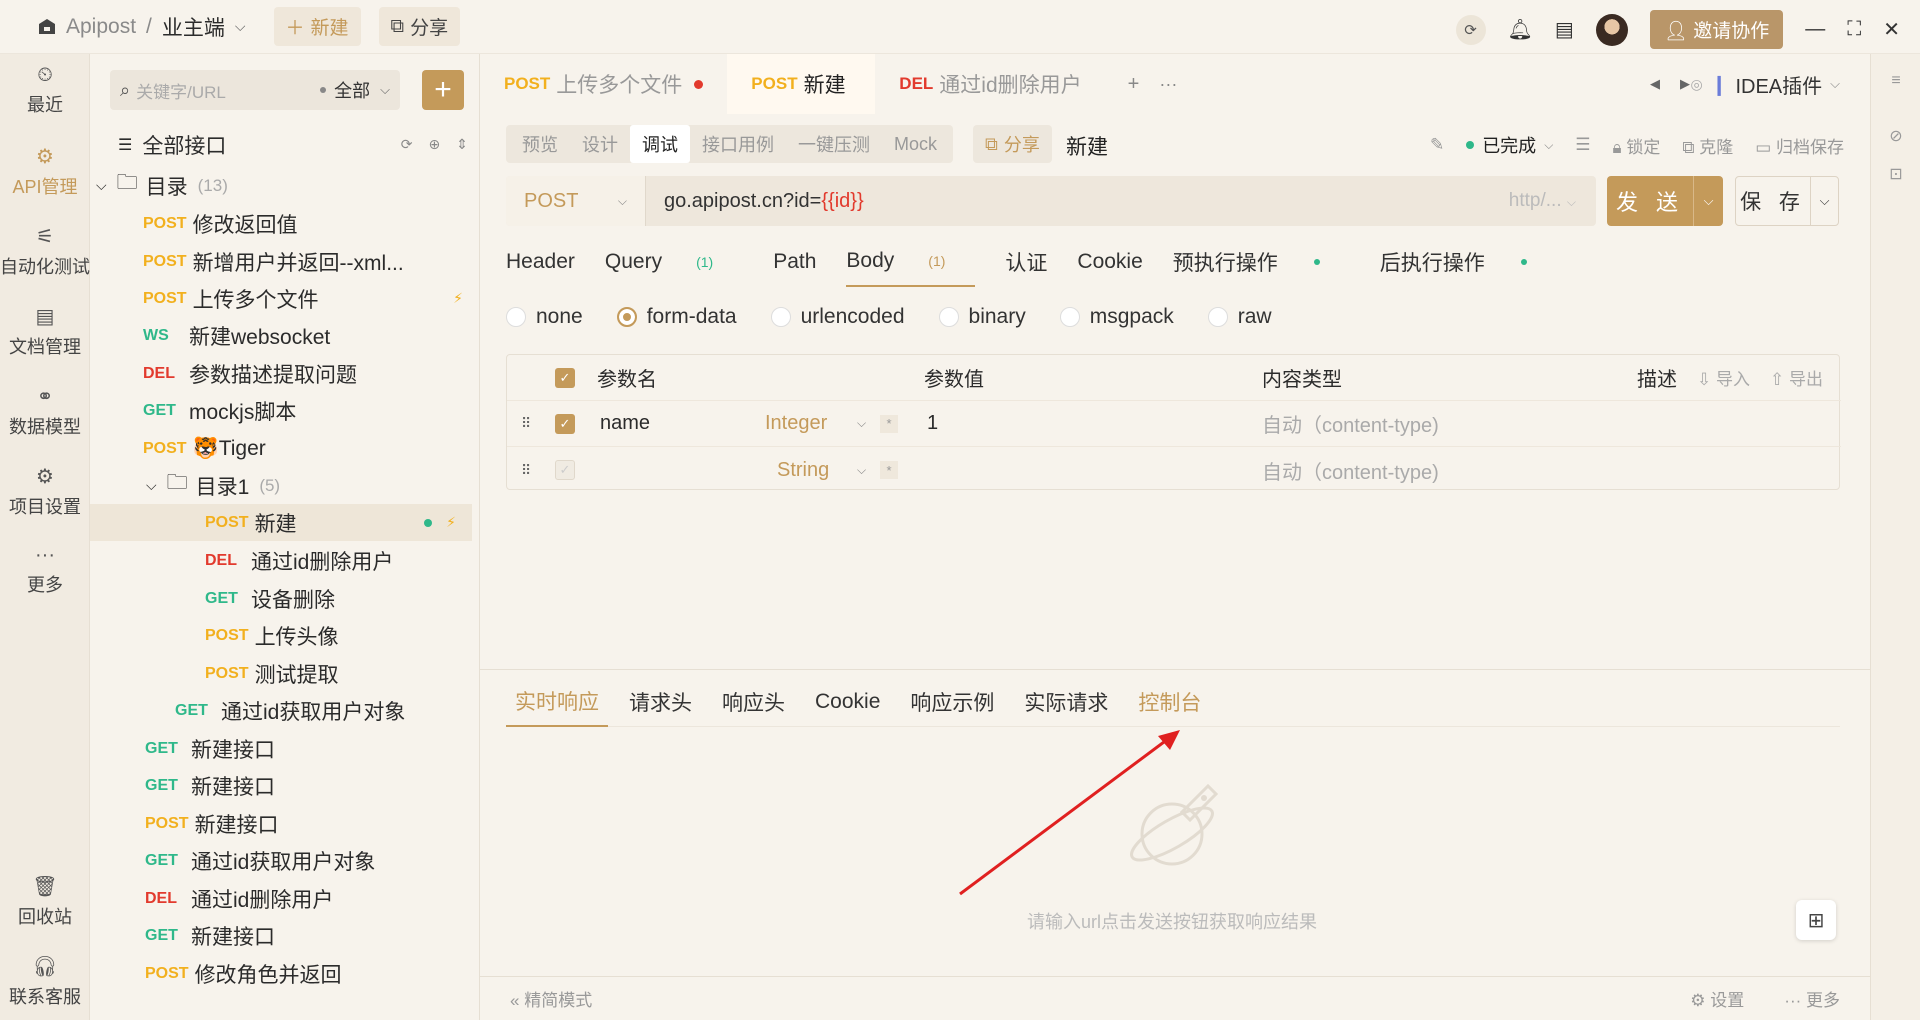 The width and height of the screenshot is (1920, 1020). I want to click on radio-msgpack: msgpack, so click(1116, 317).